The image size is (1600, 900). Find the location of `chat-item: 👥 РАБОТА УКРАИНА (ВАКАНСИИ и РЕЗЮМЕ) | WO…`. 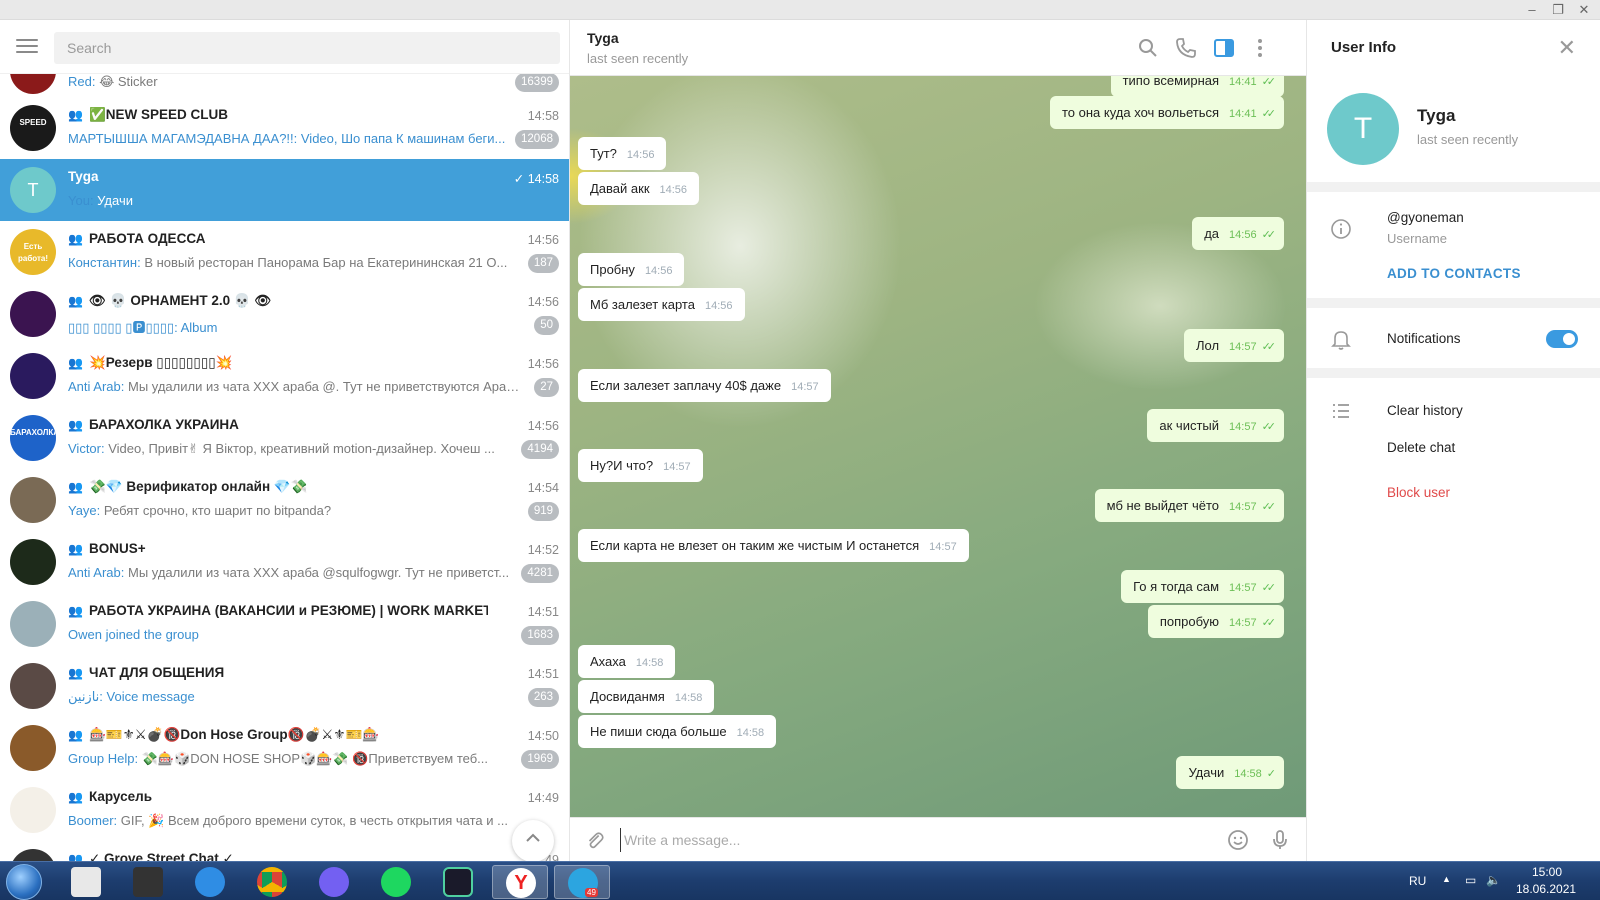

chat-item: 👥 РАБОТА УКРАИНА (ВАКАНСИИ и РЕЗЮМЕ) | WO… is located at coordinates (284, 624).